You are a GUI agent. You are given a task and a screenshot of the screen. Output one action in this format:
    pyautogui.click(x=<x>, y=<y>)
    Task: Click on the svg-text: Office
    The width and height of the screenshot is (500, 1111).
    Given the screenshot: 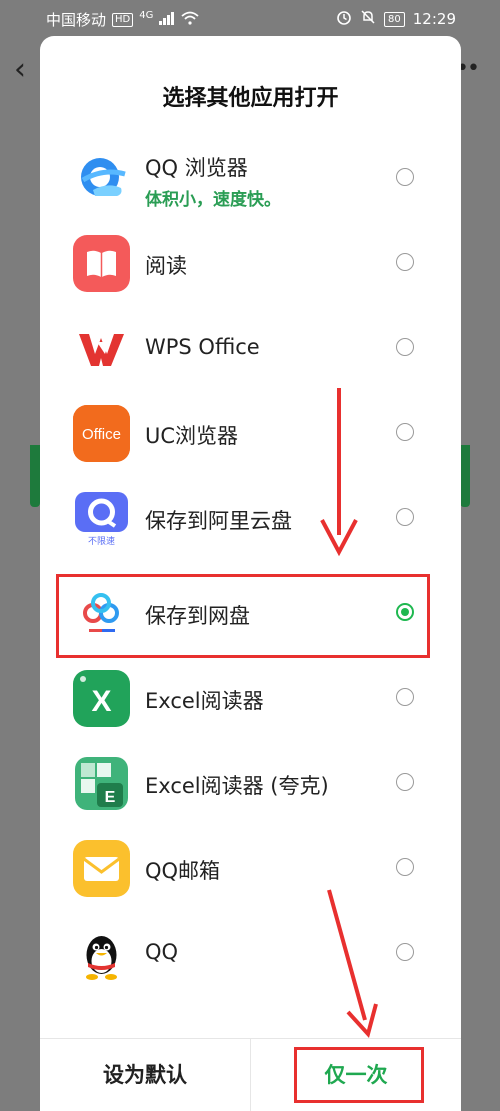 What is the action you would take?
    pyautogui.click(x=101, y=434)
    